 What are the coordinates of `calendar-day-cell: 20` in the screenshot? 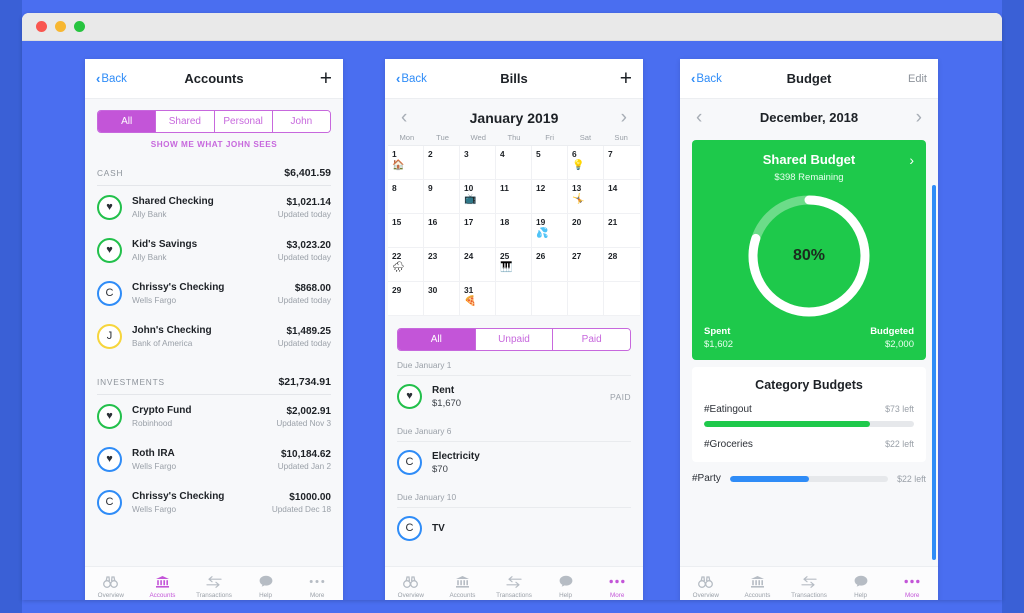 It's located at (586, 231).